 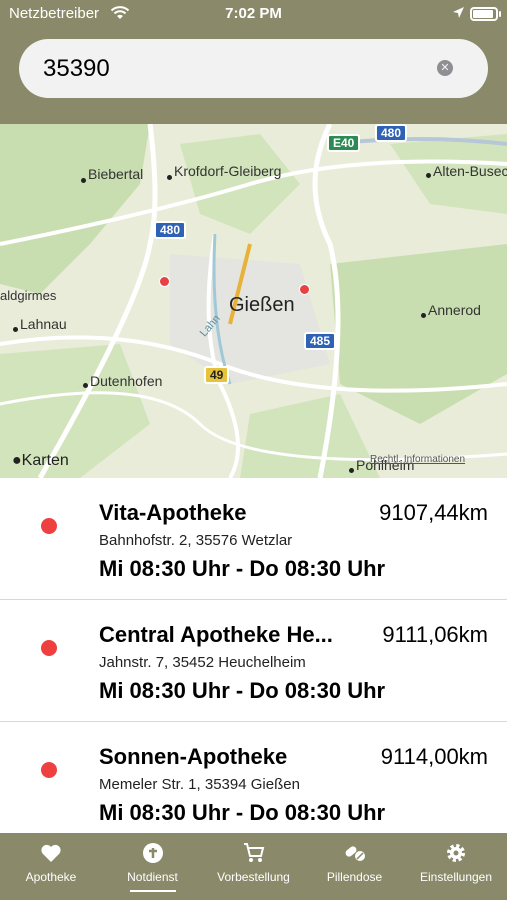 What do you see at coordinates (17, 460) in the screenshot?
I see `apple-logo-icon: ●` at bounding box center [17, 460].